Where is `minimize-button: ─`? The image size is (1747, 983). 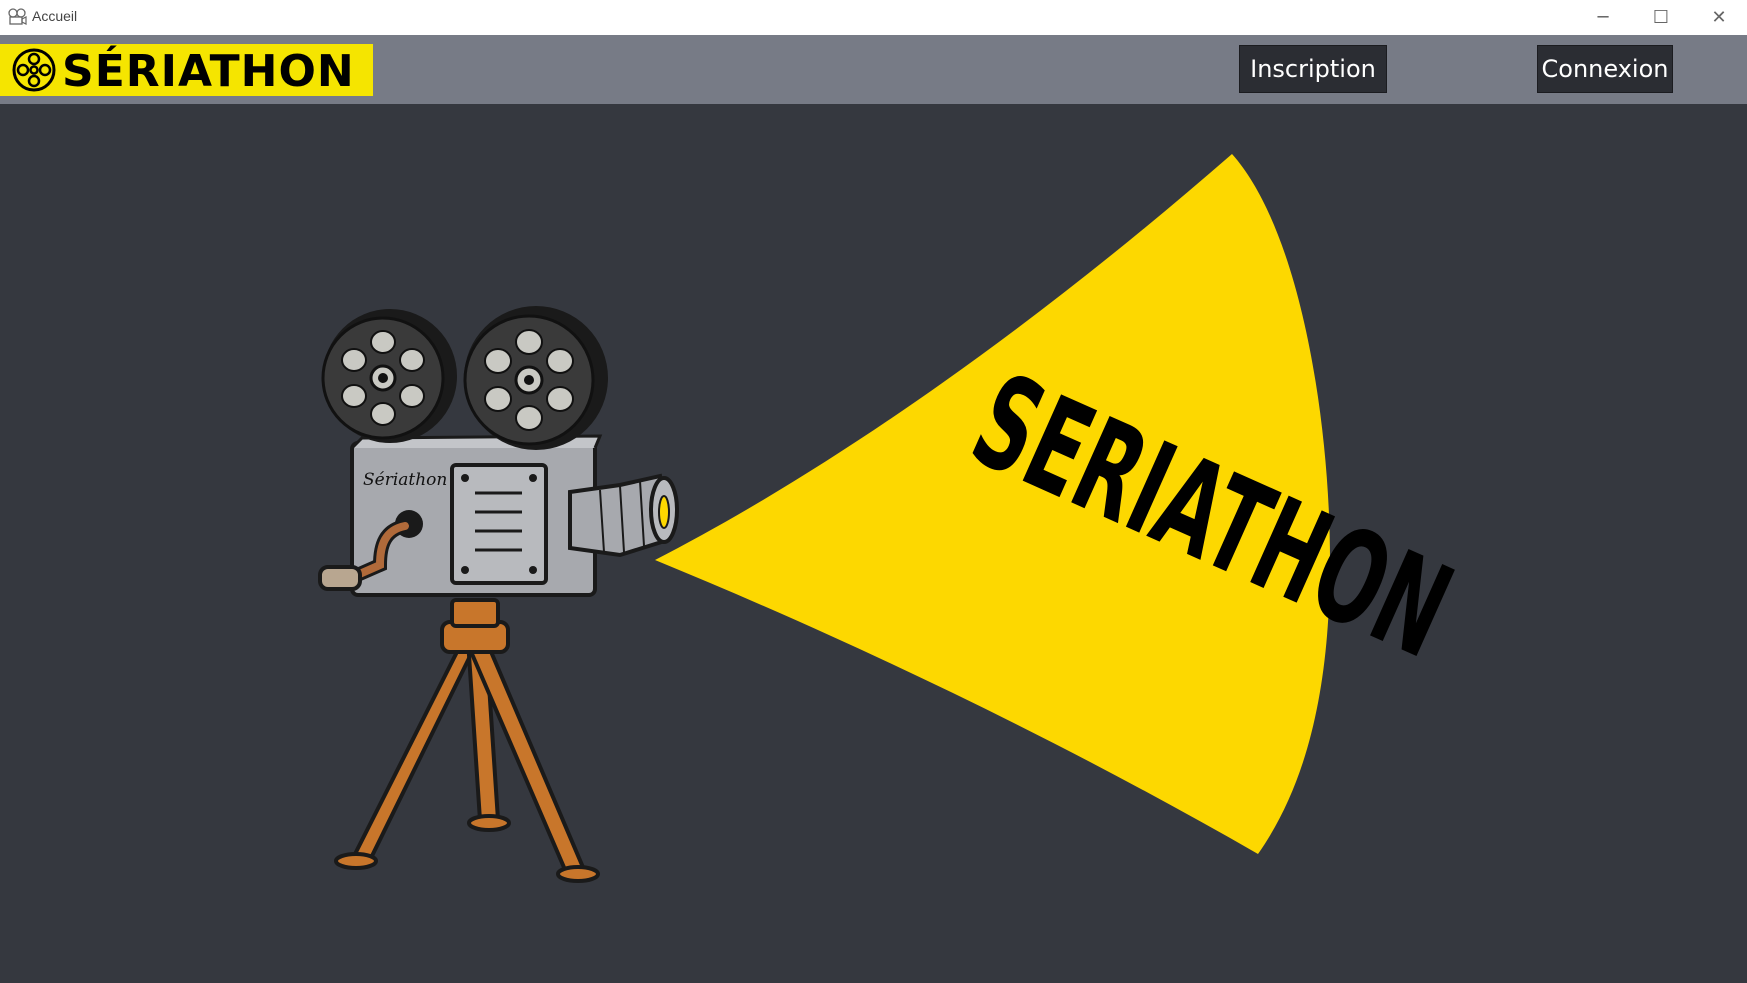 minimize-button: ─ is located at coordinates (1603, 17).